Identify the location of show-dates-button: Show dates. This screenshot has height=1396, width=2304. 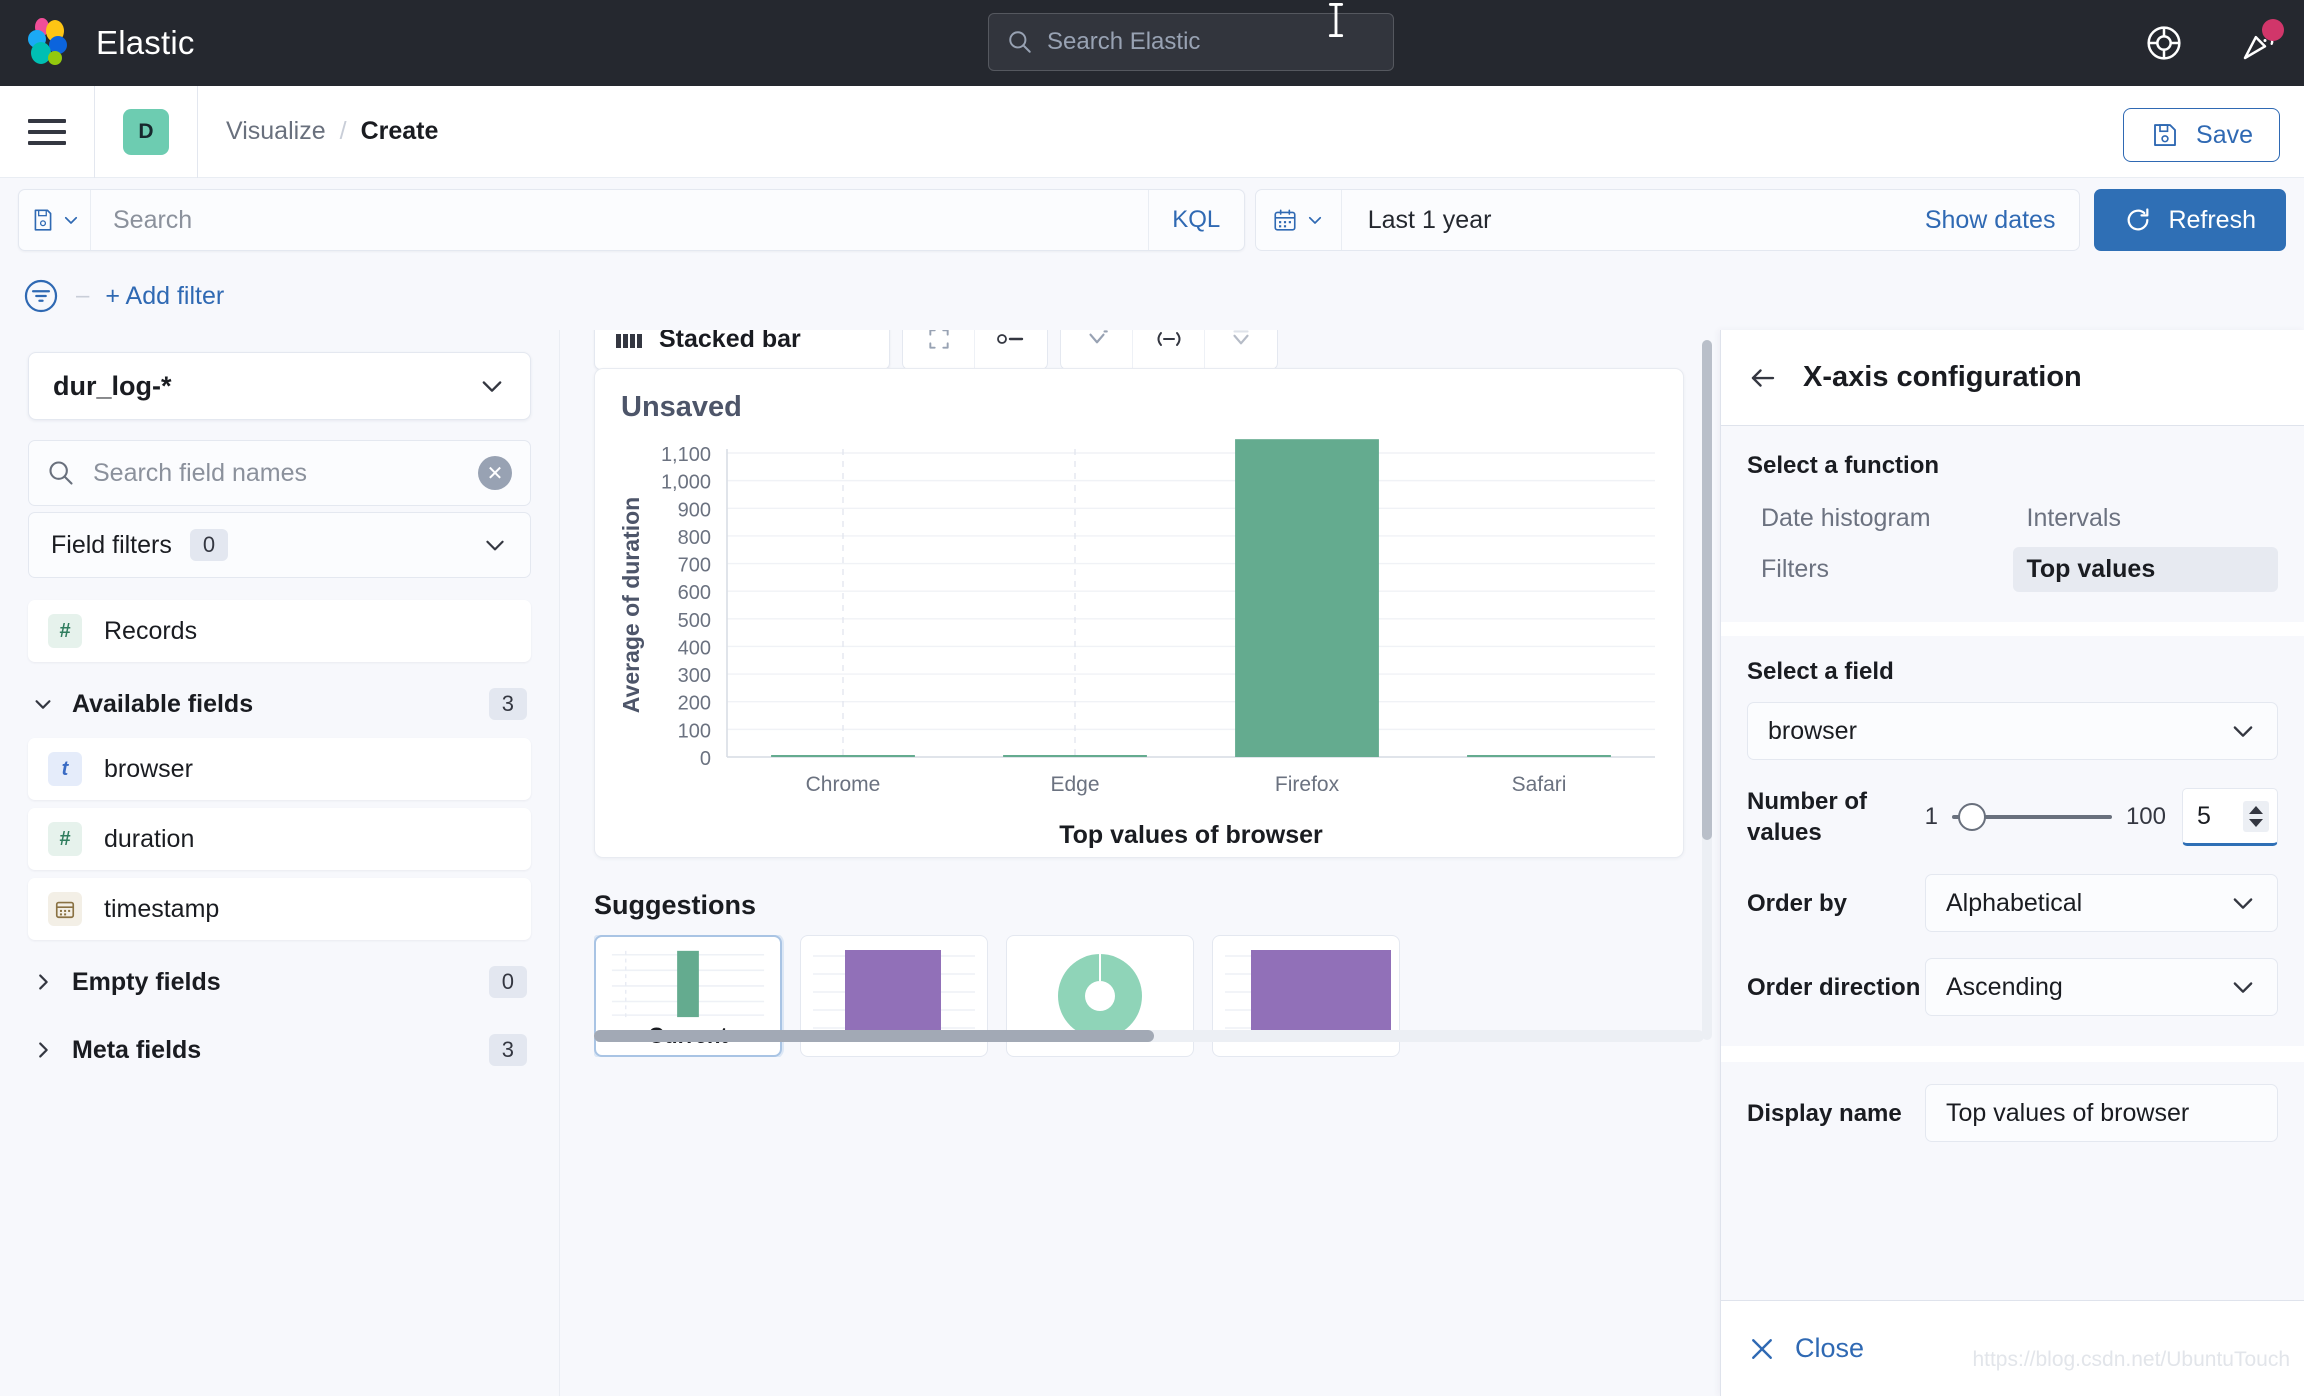
(1990, 220).